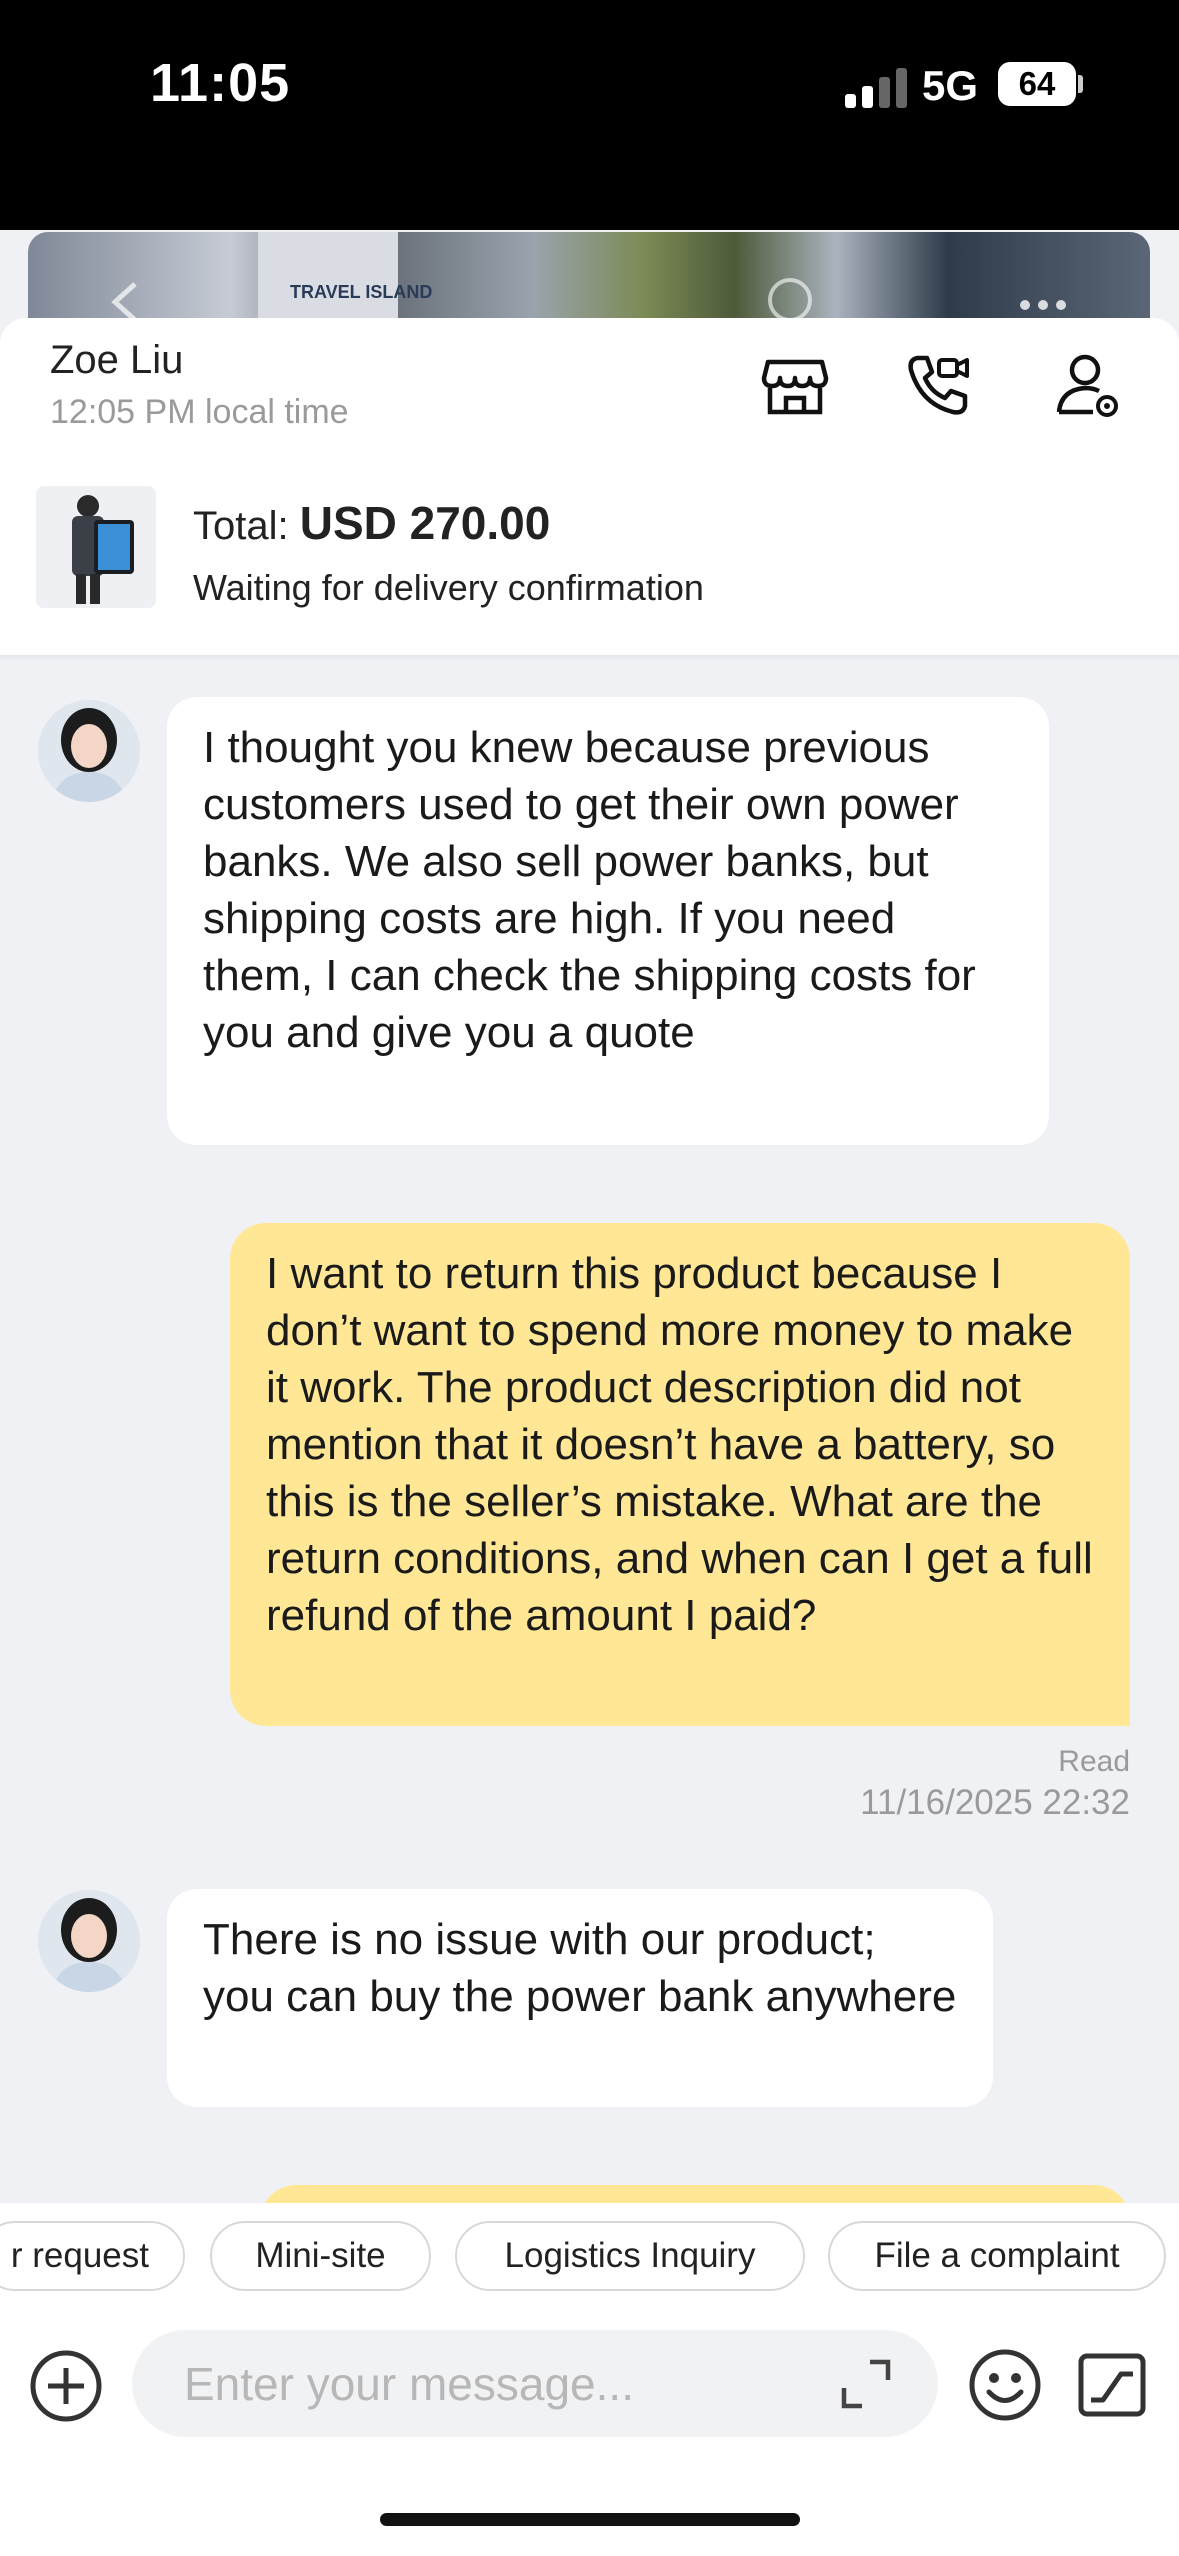 This screenshot has height=2556, width=1179. Describe the element at coordinates (876, 85) in the screenshot. I see `signal-icon` at that location.